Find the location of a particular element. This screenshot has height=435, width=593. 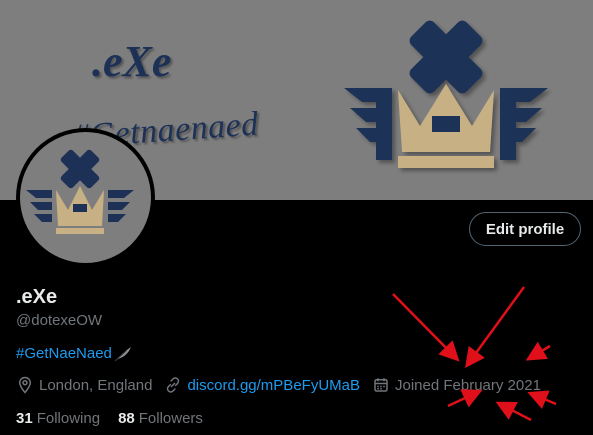

joined-item: Joined February 2021 is located at coordinates (456, 385).